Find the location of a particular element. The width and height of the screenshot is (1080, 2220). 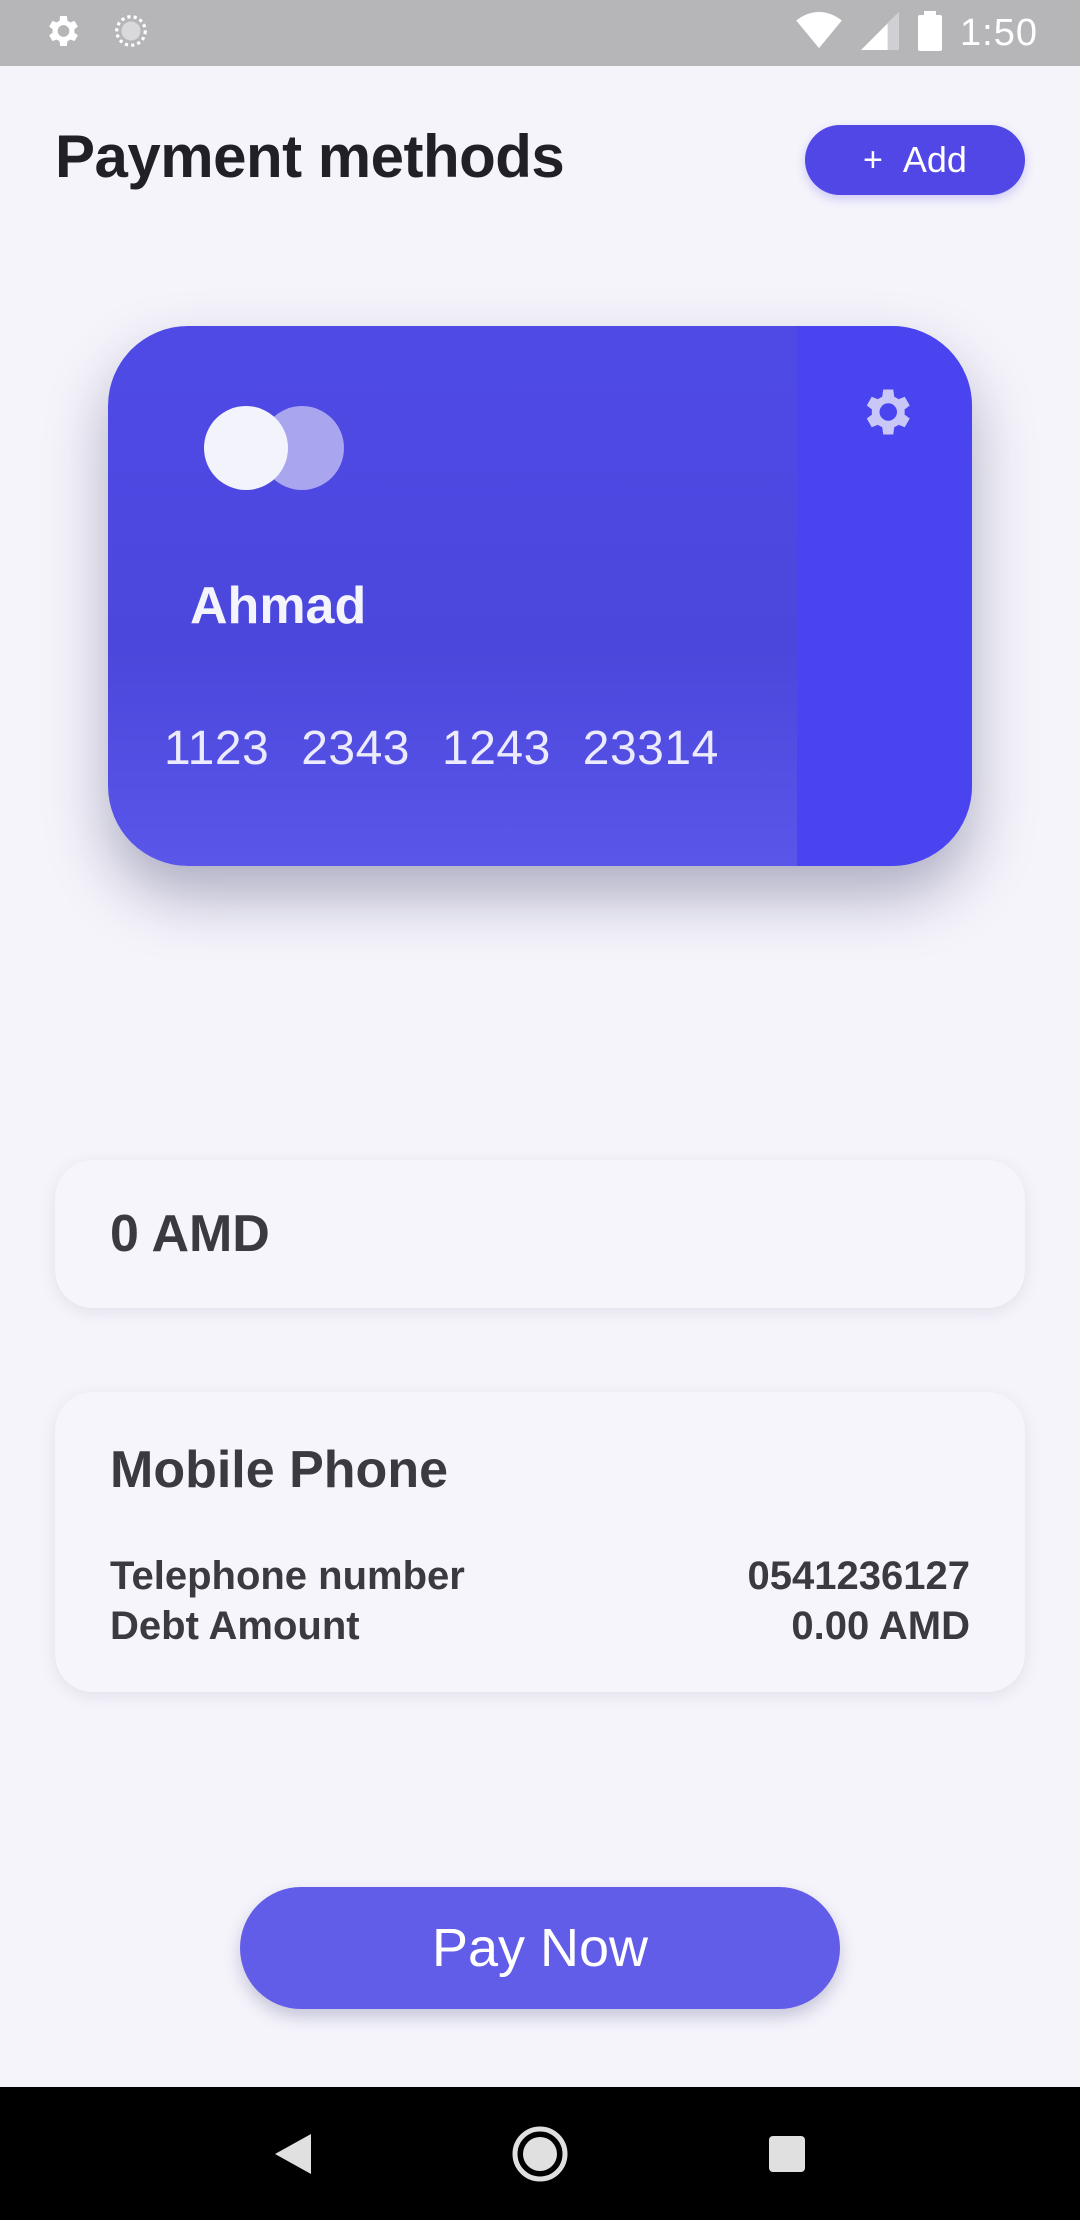

navigation-bar is located at coordinates (540, 2153).